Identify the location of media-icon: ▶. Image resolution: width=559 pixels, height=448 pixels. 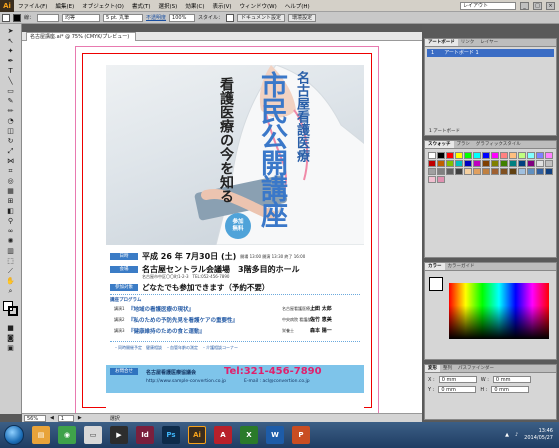
(119, 435).